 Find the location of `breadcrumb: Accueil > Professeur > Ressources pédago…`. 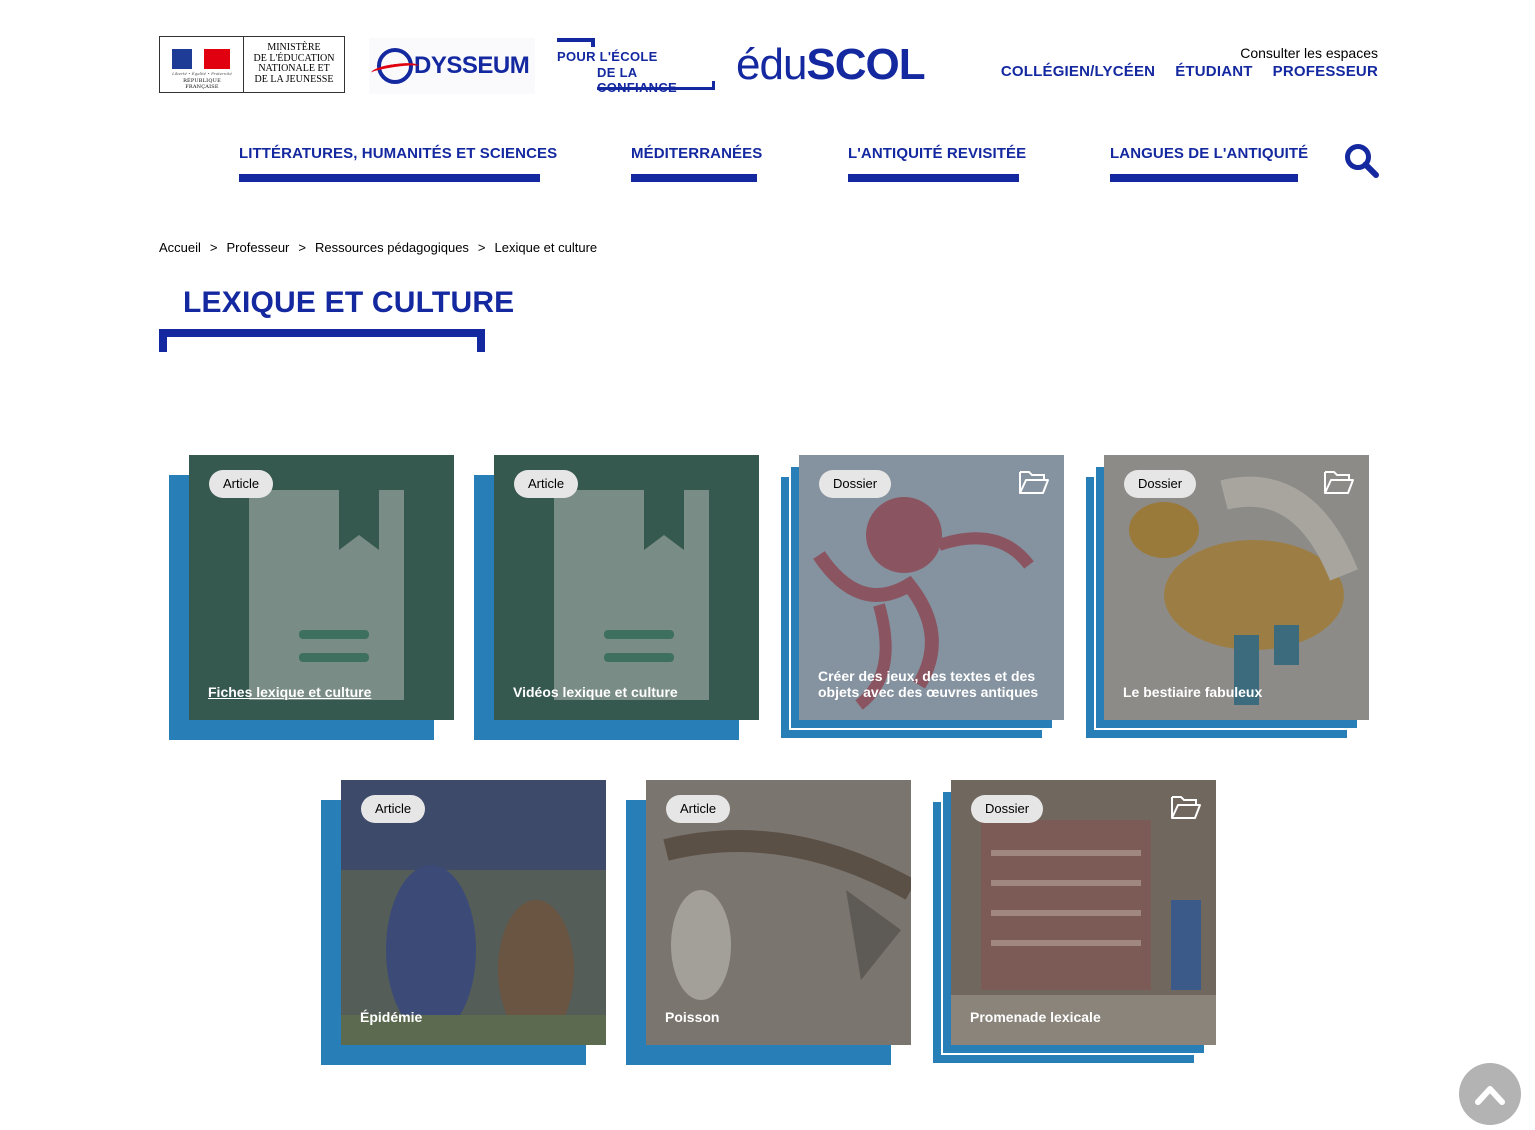

breadcrumb: Accueil > Professeur > Ressources pédago… is located at coordinates (378, 247).